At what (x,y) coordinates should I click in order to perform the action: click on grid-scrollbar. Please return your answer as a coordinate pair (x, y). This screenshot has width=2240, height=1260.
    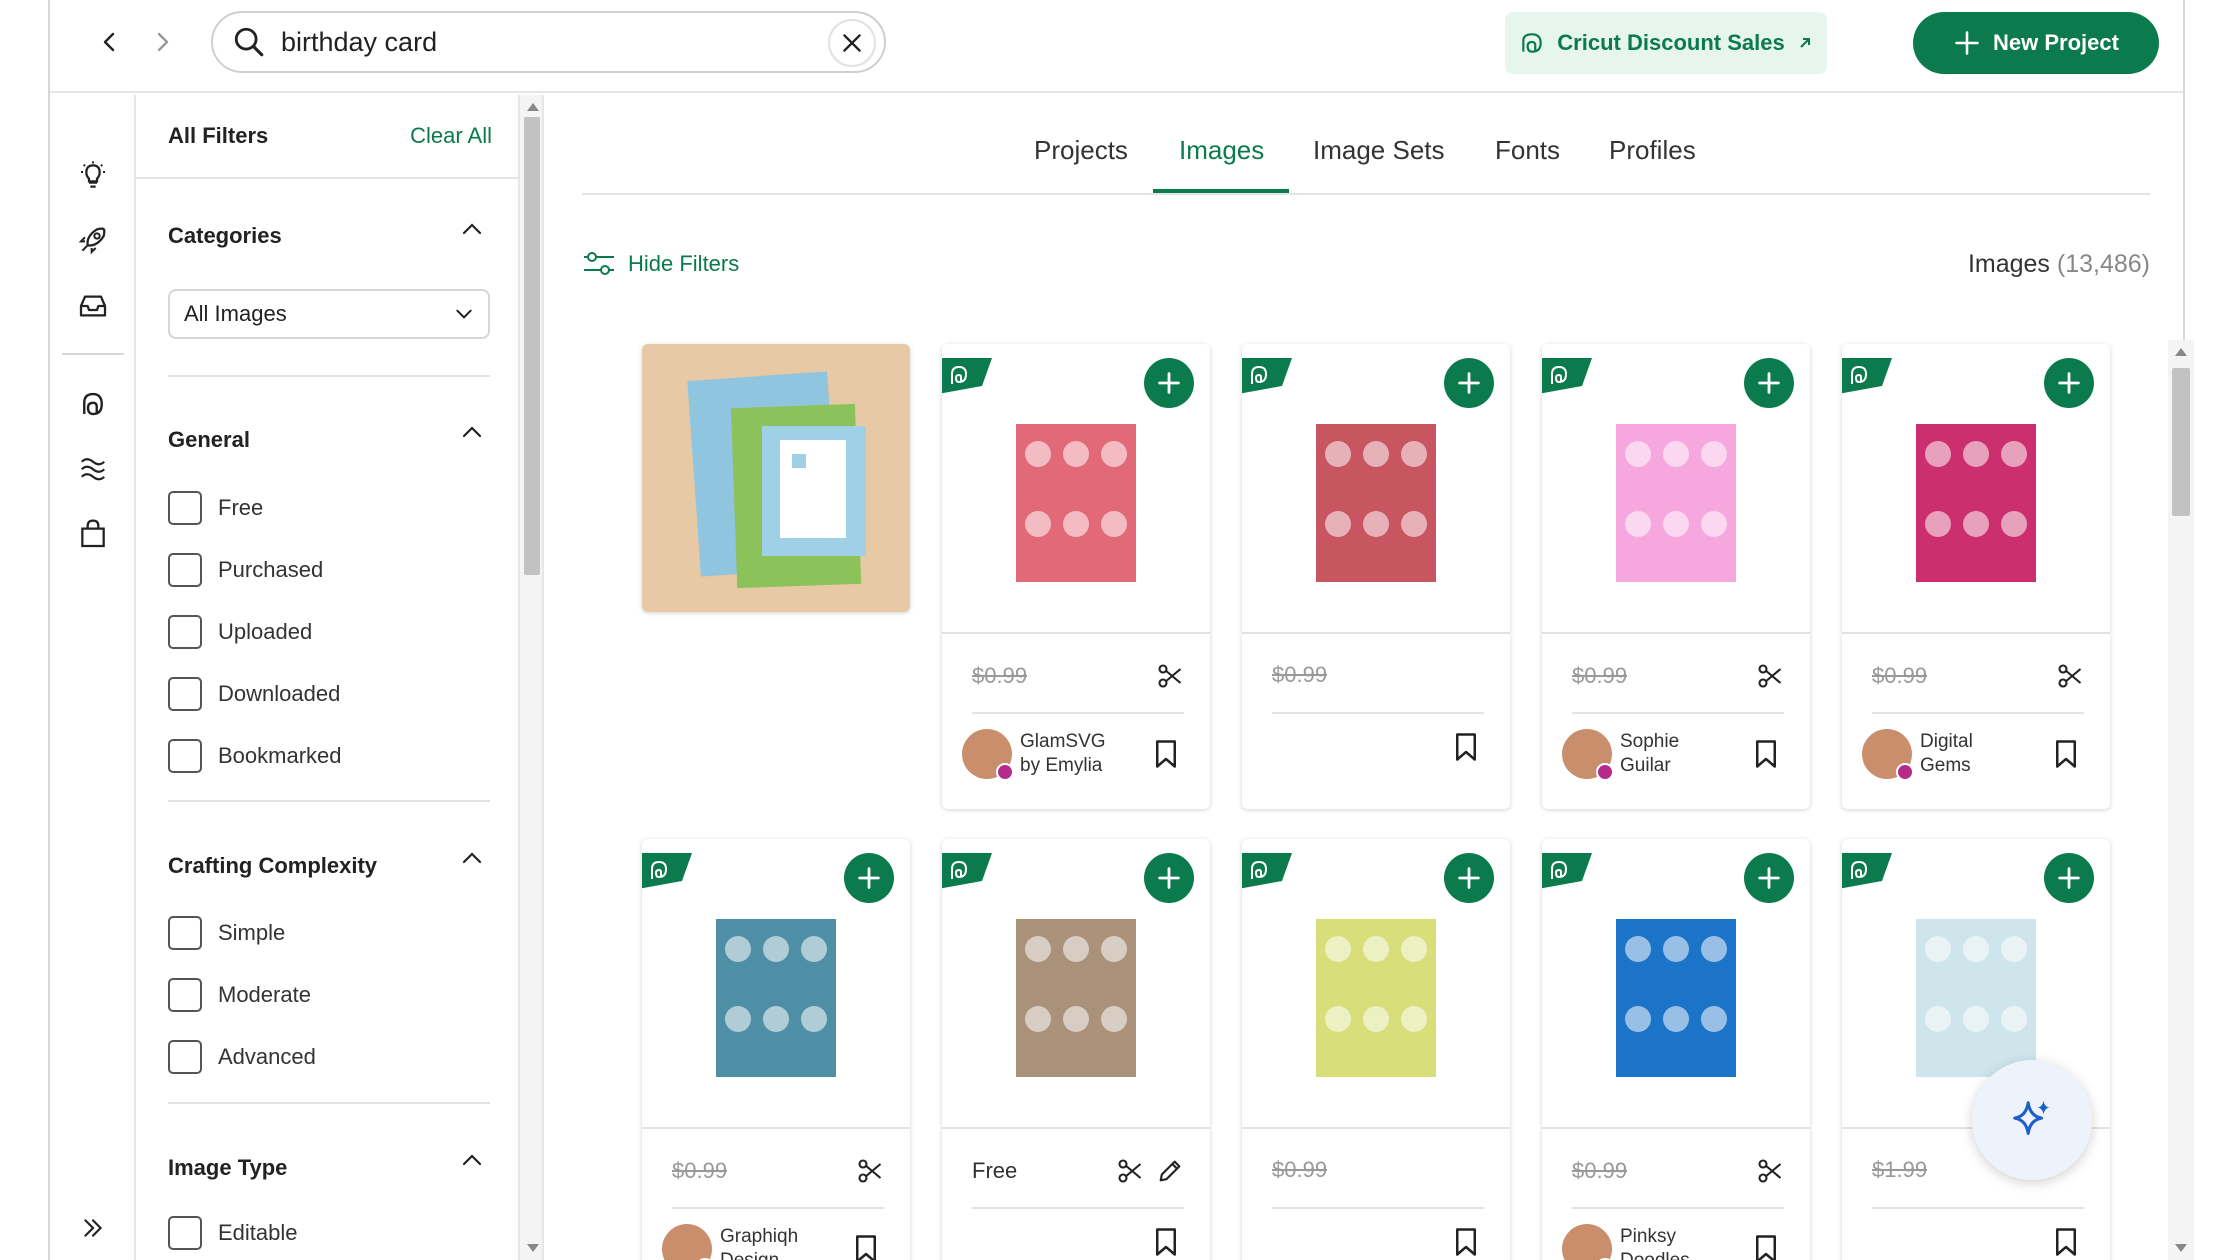
    Looking at the image, I should click on (2181, 800).